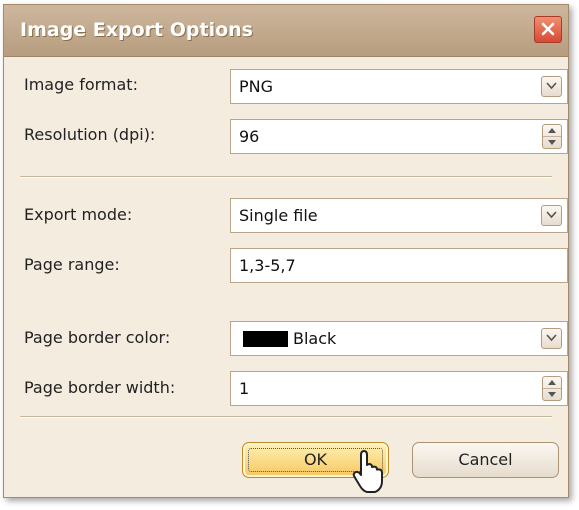 The height and width of the screenshot is (510, 579). What do you see at coordinates (244, 388) in the screenshot?
I see `page-border-width-value: 1` at bounding box center [244, 388].